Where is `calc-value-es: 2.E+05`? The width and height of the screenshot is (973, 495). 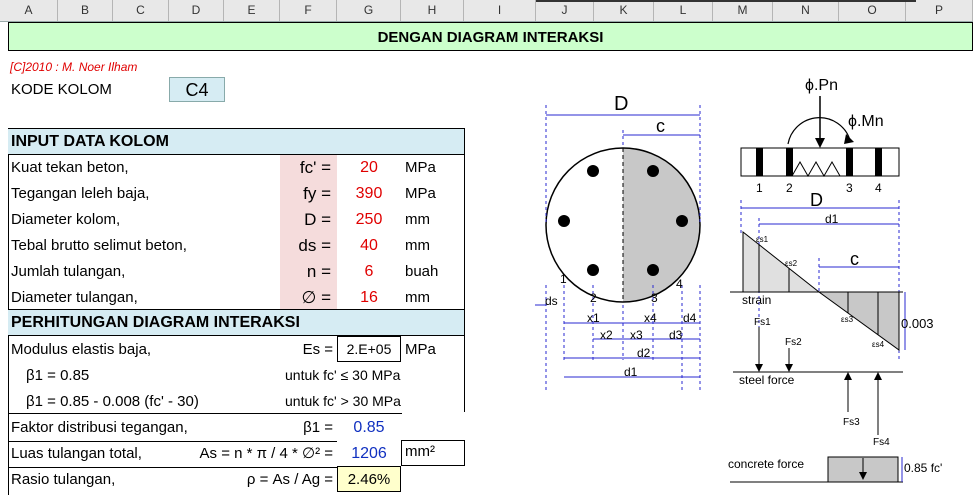
calc-value-es: 2.E+05 is located at coordinates (369, 349).